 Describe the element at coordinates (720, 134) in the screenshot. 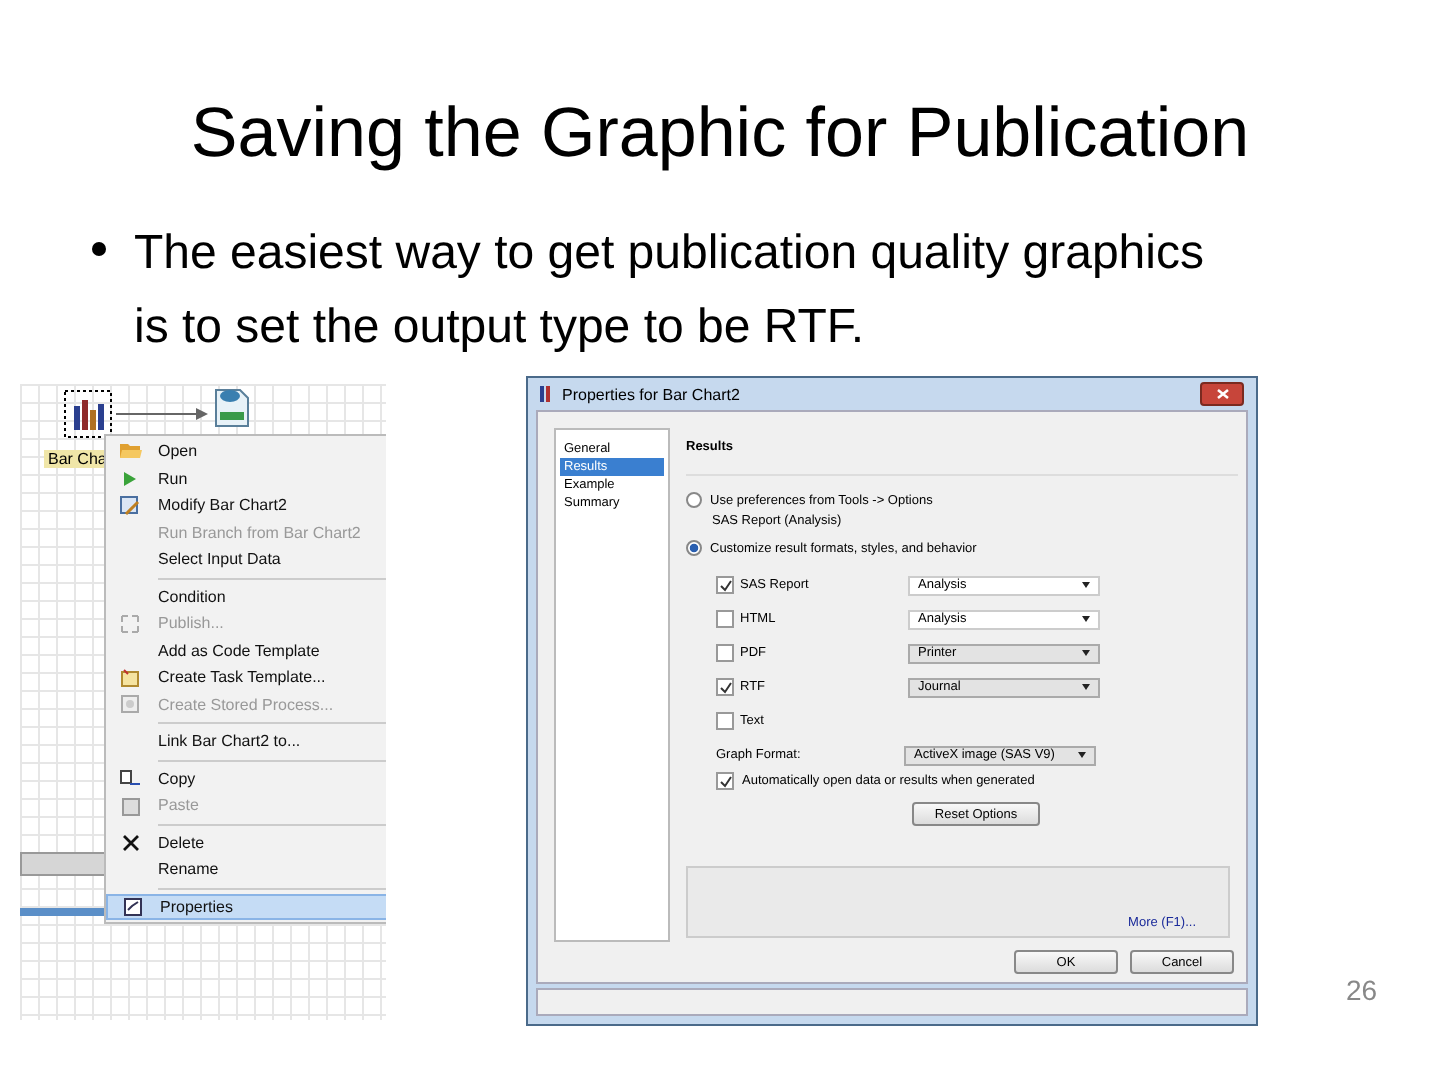

I see `slide-title: Saving the Graphic for Publication` at that location.